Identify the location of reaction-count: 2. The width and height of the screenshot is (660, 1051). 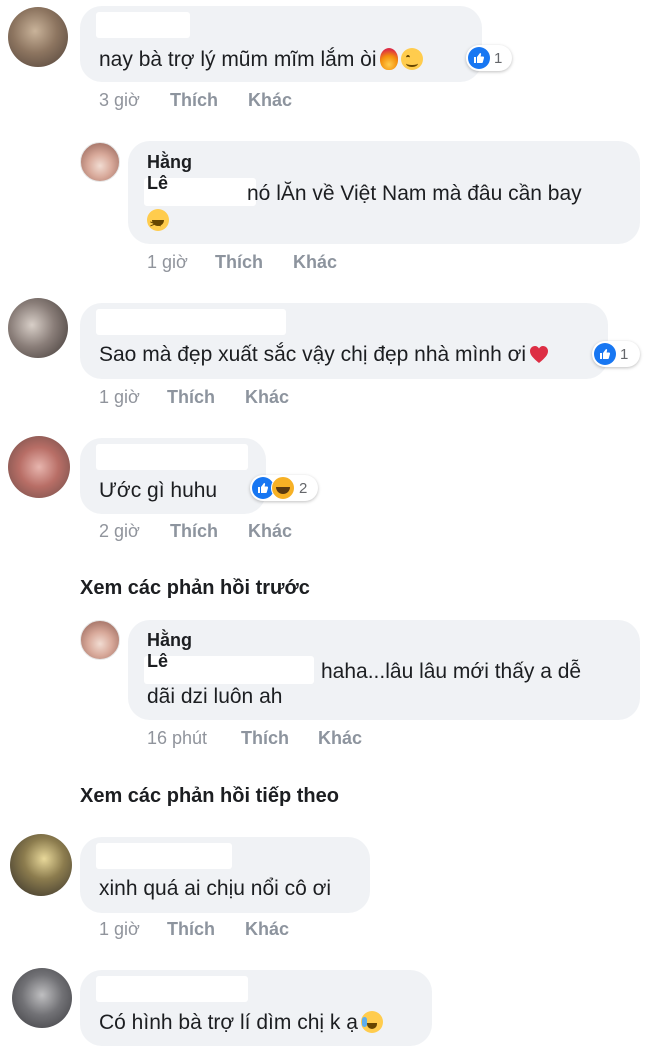
(303, 488).